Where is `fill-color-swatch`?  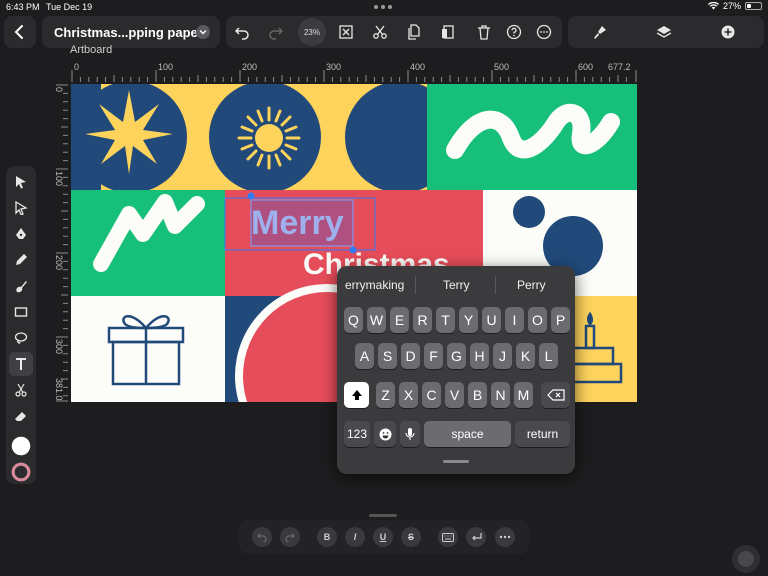 fill-color-swatch is located at coordinates (21, 446).